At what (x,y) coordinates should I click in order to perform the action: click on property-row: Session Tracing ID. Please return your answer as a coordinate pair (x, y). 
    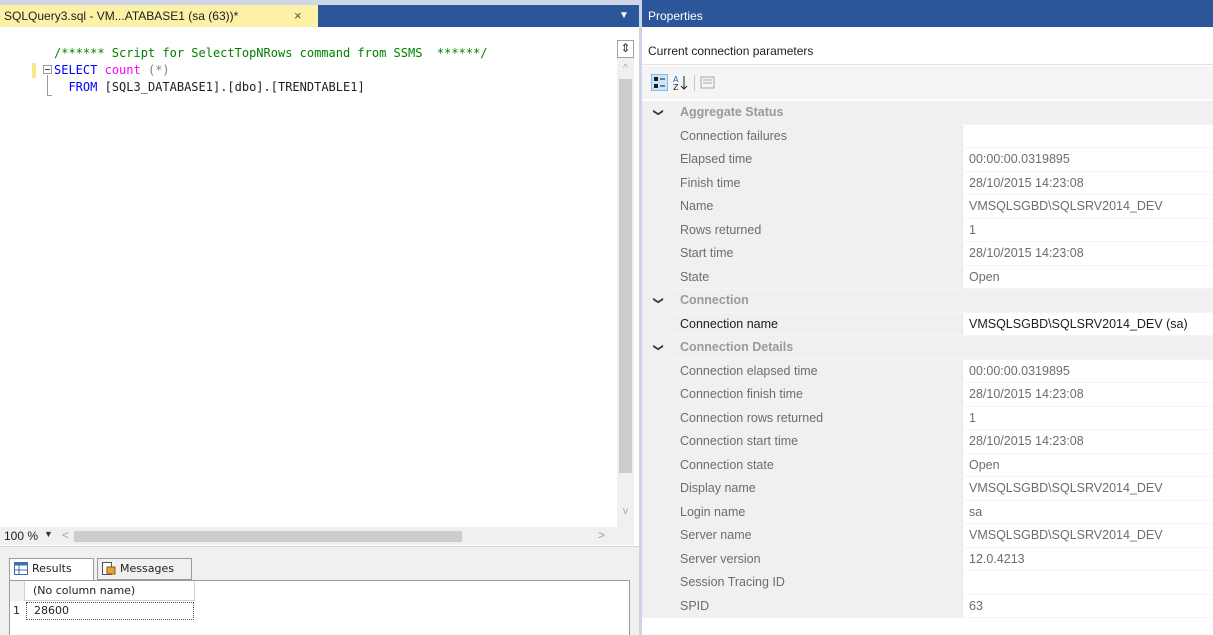
    Looking at the image, I should click on (927, 583).